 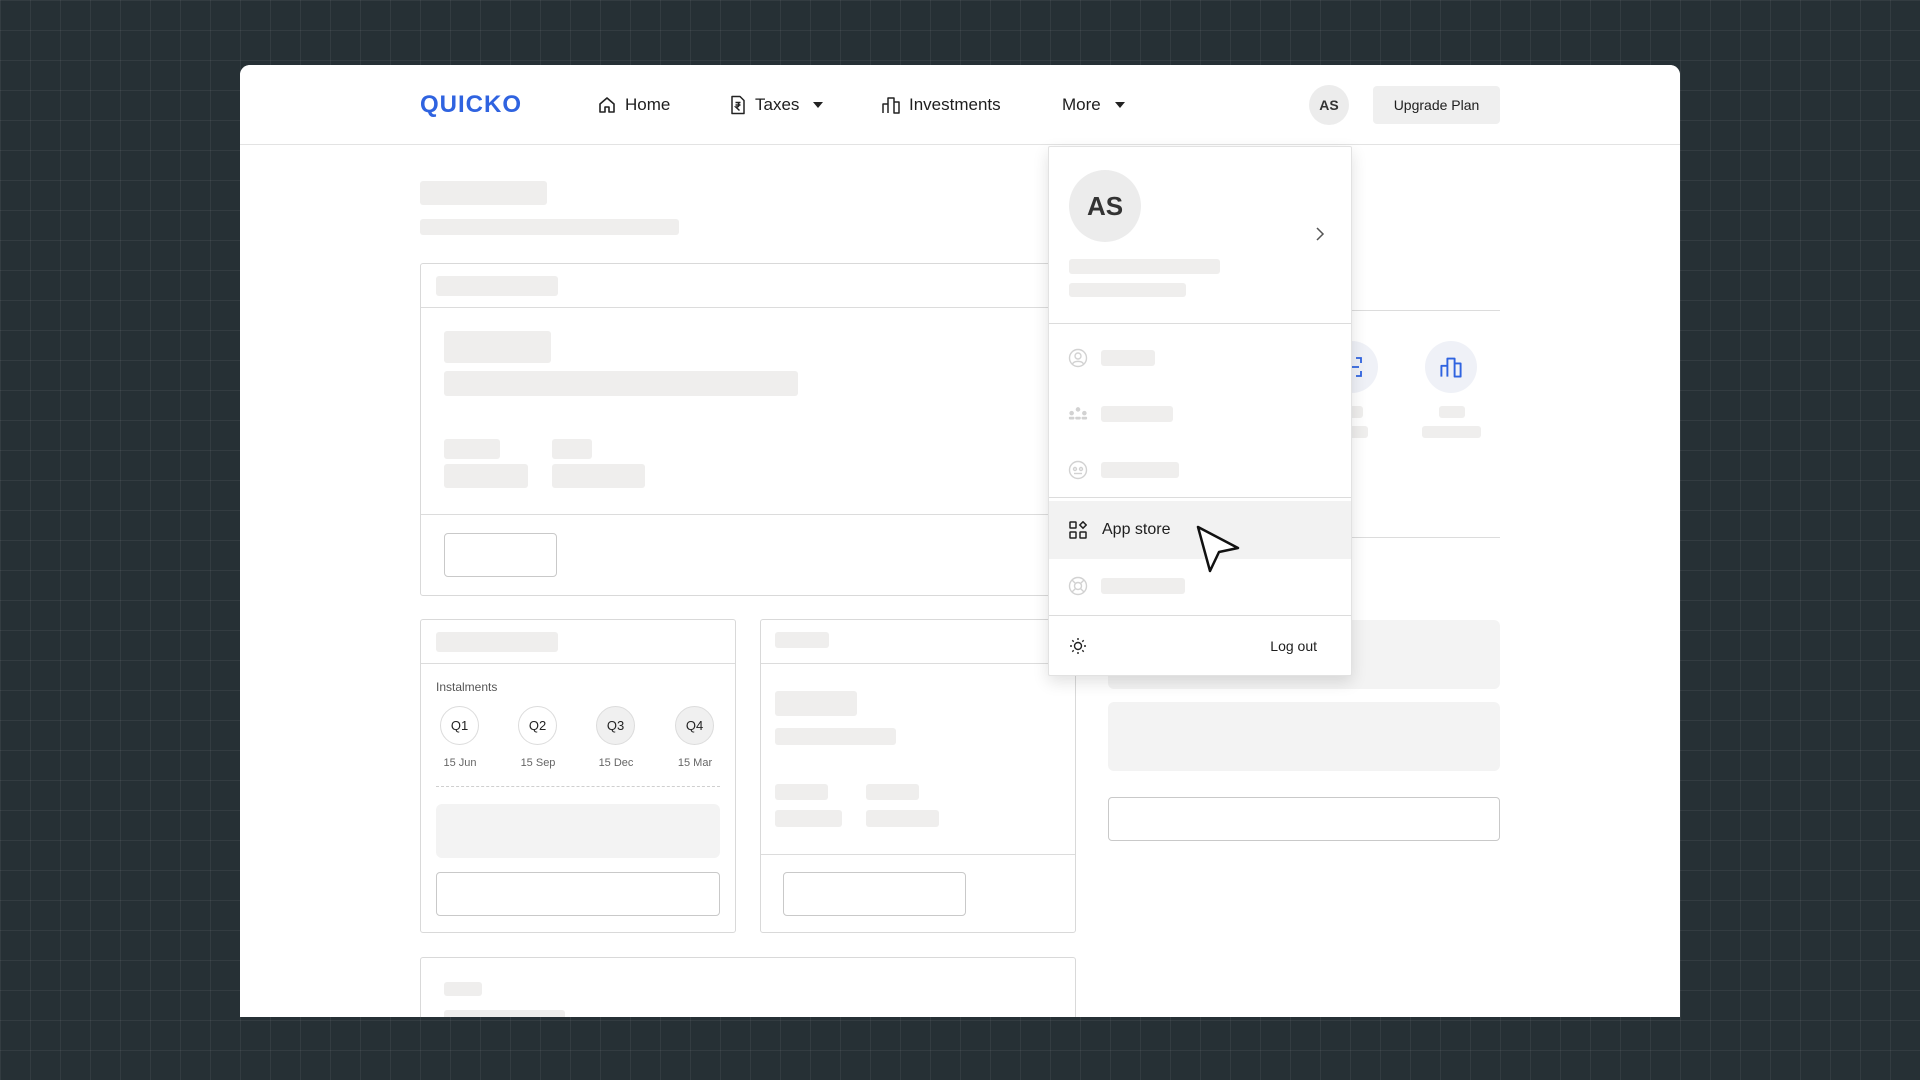 What do you see at coordinates (483, 193) in the screenshot?
I see `page-title-placeholder` at bounding box center [483, 193].